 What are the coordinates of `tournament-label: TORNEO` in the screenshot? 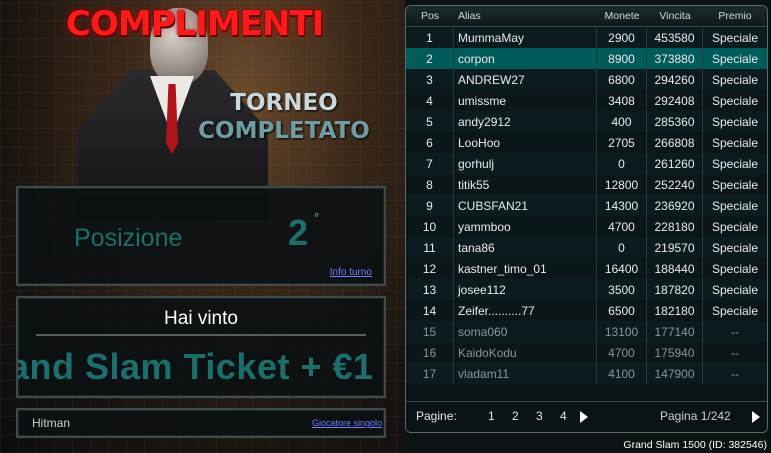 It's located at (284, 103).